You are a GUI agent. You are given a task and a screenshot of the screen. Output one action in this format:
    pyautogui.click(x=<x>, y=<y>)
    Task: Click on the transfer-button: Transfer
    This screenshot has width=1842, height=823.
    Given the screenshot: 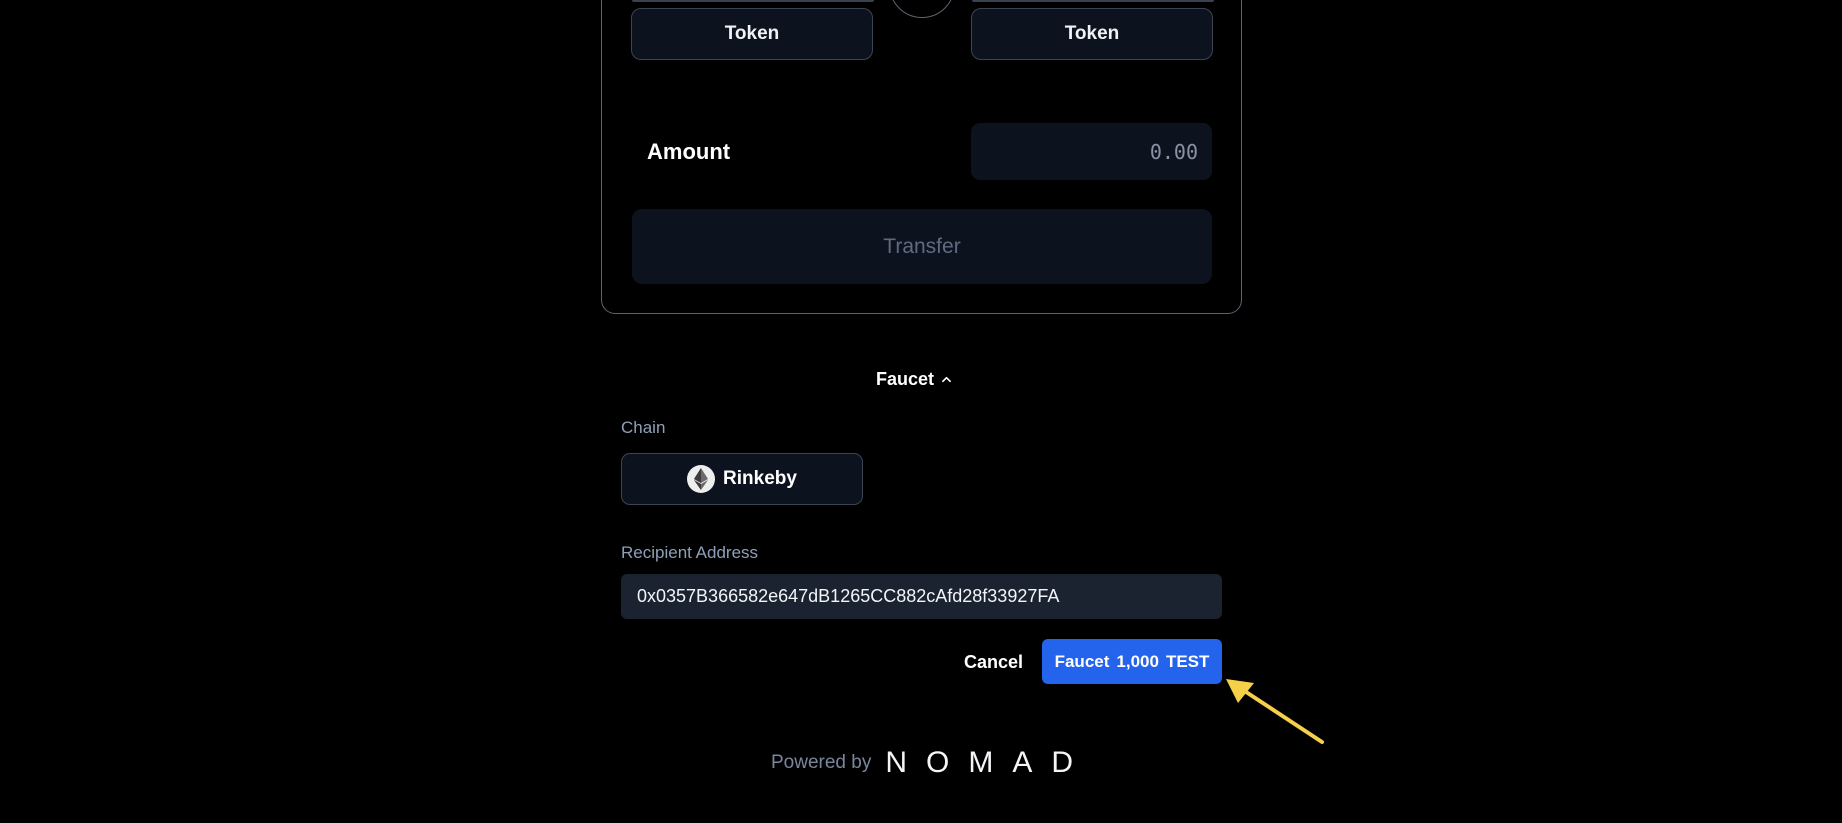 What is the action you would take?
    pyautogui.click(x=922, y=246)
    